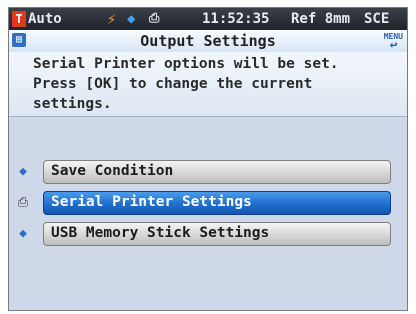  Describe the element at coordinates (112, 171) in the screenshot. I see `menu-item-label: Save Condition` at that location.